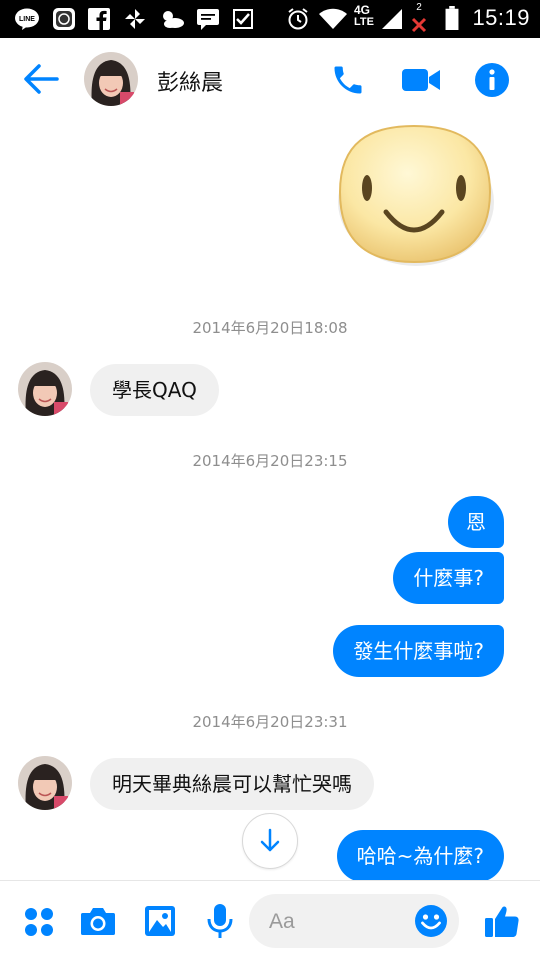 This screenshot has height=961, width=540. What do you see at coordinates (160, 921) in the screenshot?
I see `gallery-icon` at bounding box center [160, 921].